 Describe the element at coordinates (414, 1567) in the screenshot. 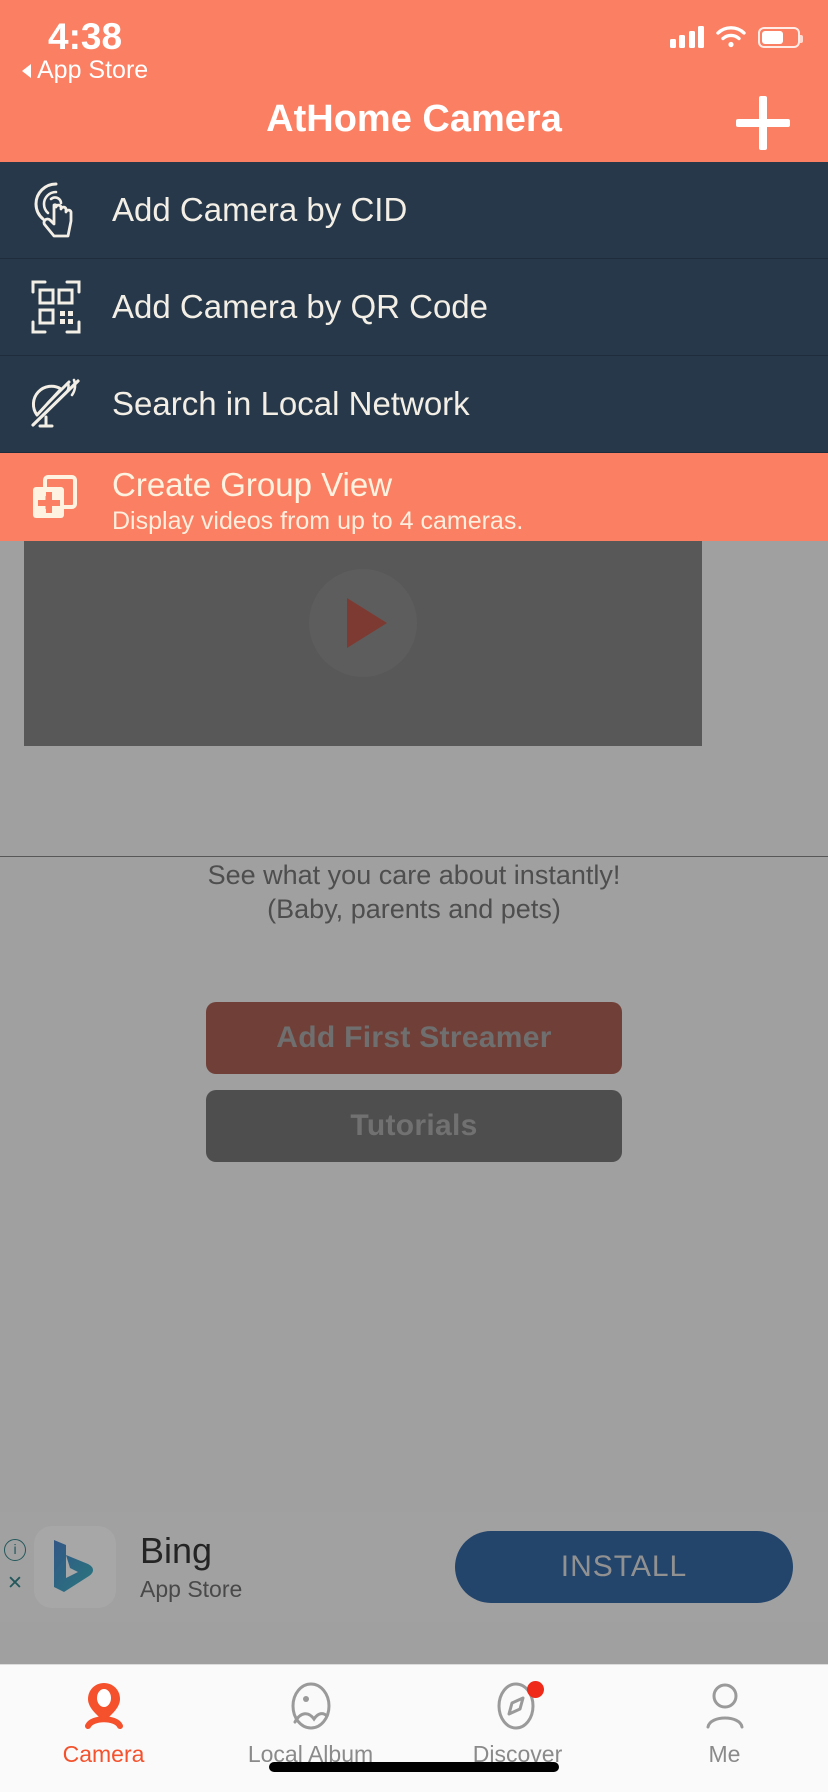

I see `ad-banner: i ✕ Bing App Store INSTALL` at that location.